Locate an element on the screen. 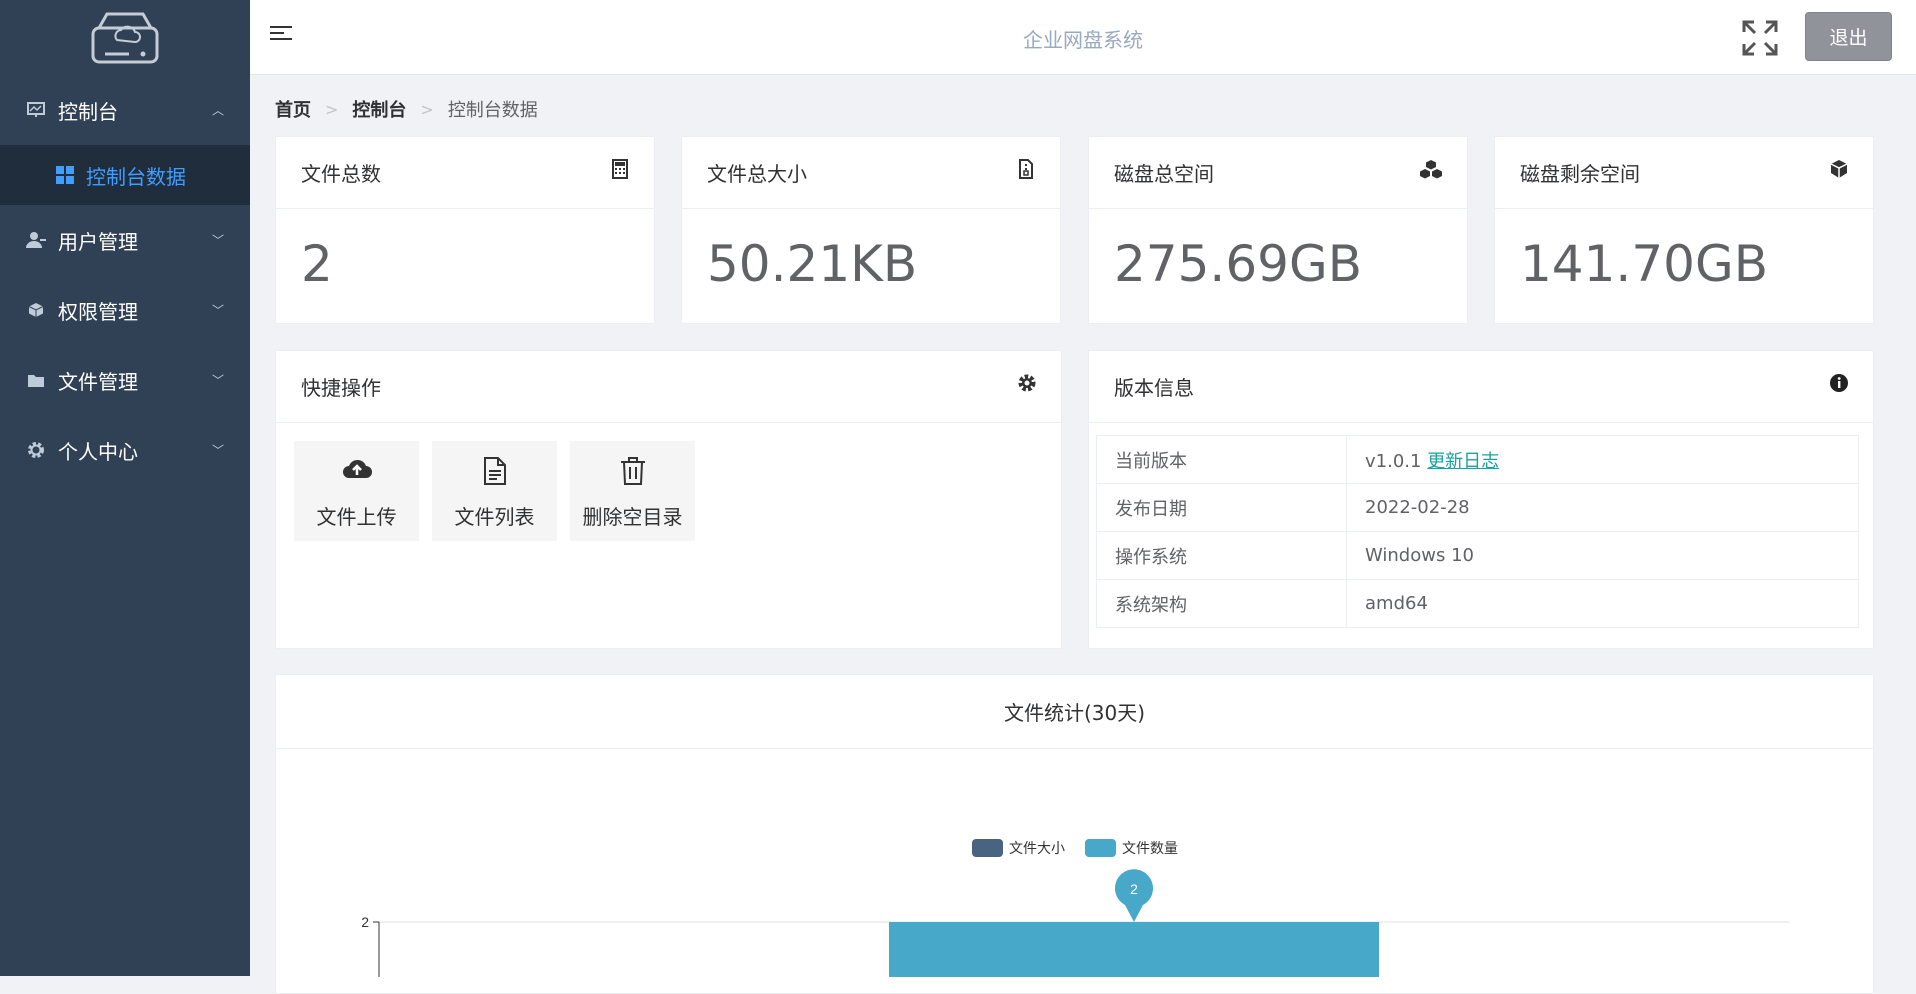 The image size is (1916, 994). sidebar-item-permissions: 权限管理 ﹀ is located at coordinates (125, 310).